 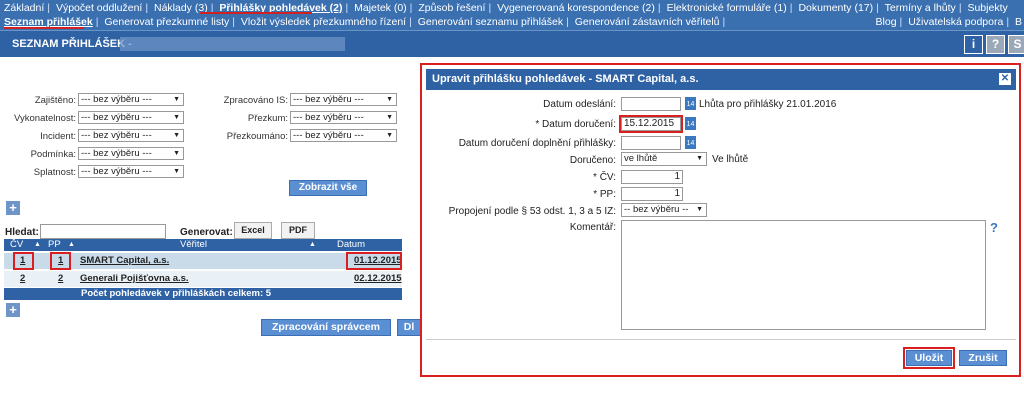 I want to click on nav-item-zpusob-reseni: Způsob řešení, so click(x=451, y=8).